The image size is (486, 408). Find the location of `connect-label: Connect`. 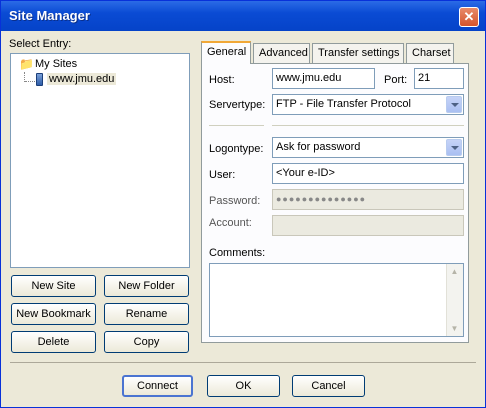

connect-label: Connect is located at coordinates (157, 386).